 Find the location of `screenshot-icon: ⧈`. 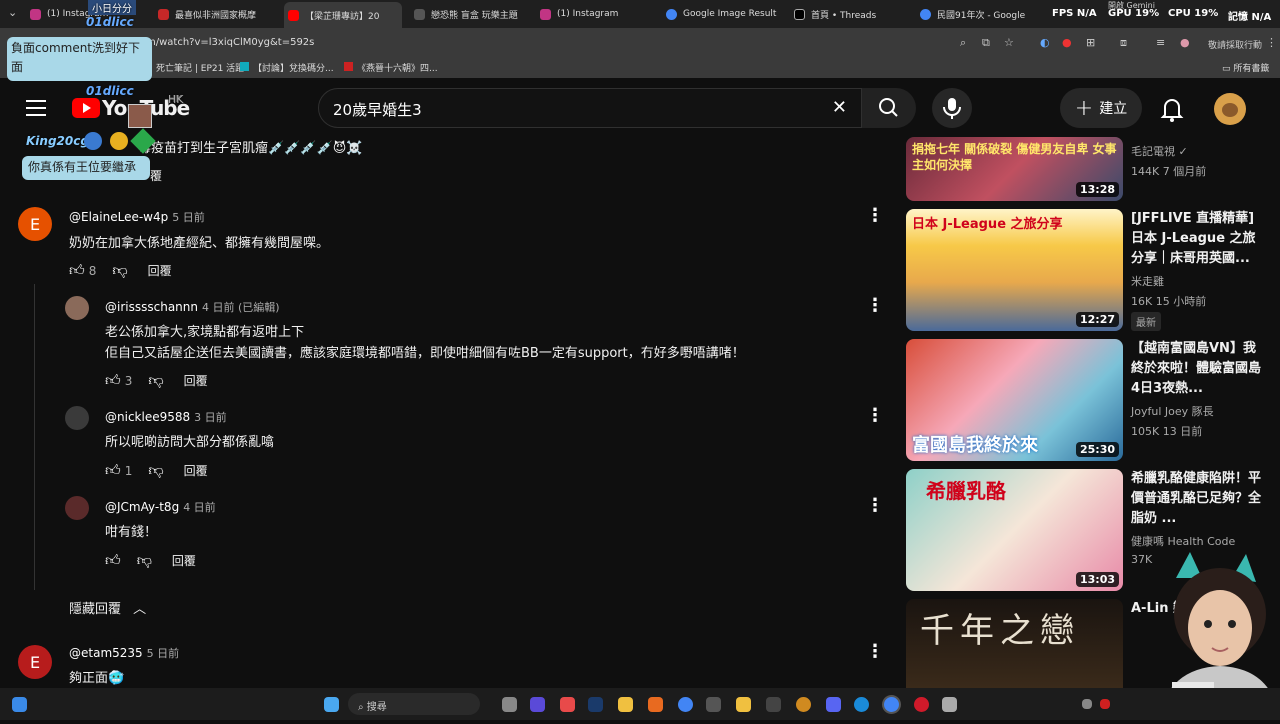

screenshot-icon: ⧈ is located at coordinates (1123, 43).